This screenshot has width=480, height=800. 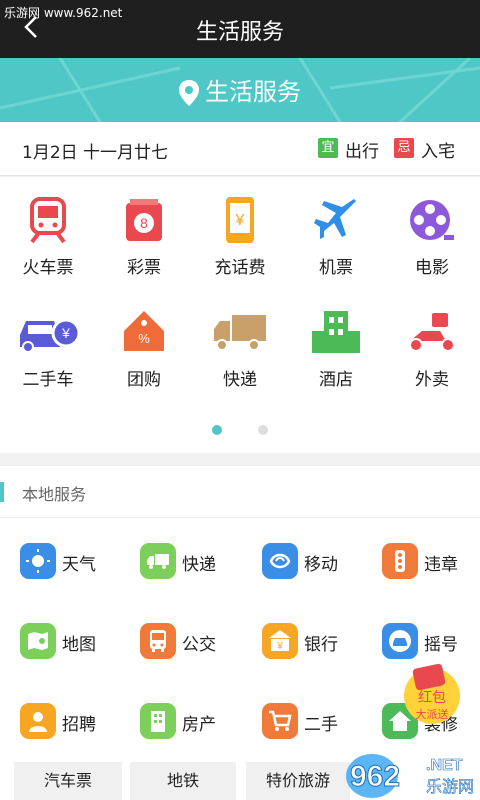 I want to click on used-car-icon: ¥, so click(x=50, y=335).